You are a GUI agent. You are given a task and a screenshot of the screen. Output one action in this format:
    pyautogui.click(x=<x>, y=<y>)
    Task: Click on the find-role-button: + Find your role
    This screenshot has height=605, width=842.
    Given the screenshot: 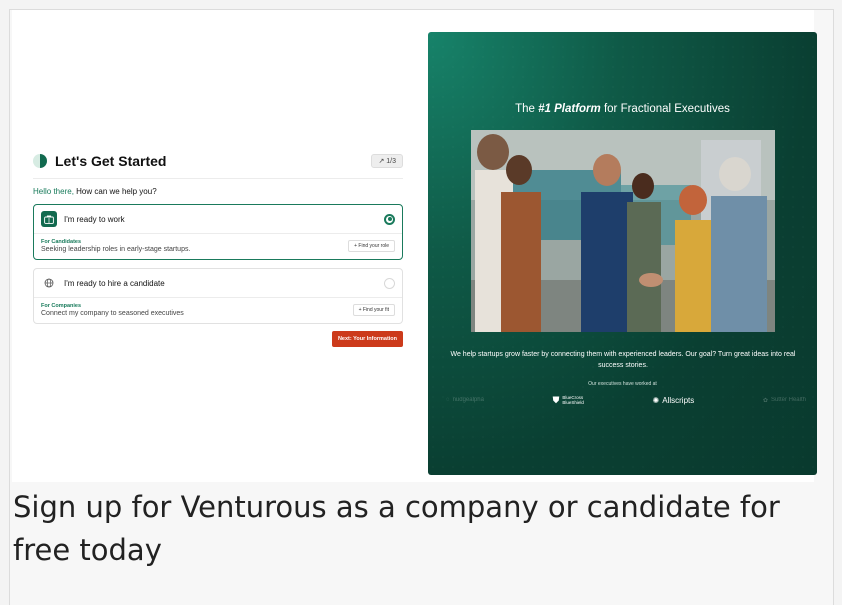 What is the action you would take?
    pyautogui.click(x=371, y=246)
    